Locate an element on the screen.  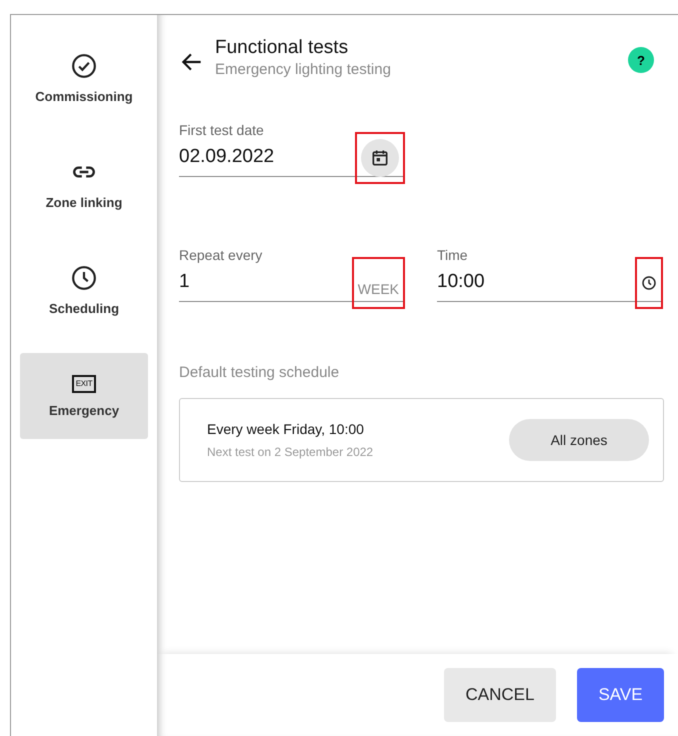
next-test-text: Next test on 2 September 2022 is located at coordinates (290, 452).